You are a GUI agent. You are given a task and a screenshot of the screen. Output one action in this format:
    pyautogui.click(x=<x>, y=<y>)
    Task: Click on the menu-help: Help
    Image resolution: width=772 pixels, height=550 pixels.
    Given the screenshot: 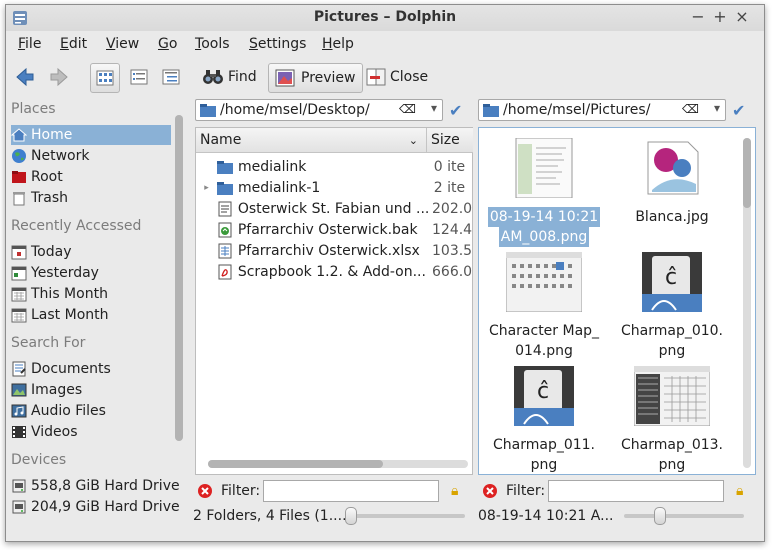 What is the action you would take?
    pyautogui.click(x=338, y=44)
    